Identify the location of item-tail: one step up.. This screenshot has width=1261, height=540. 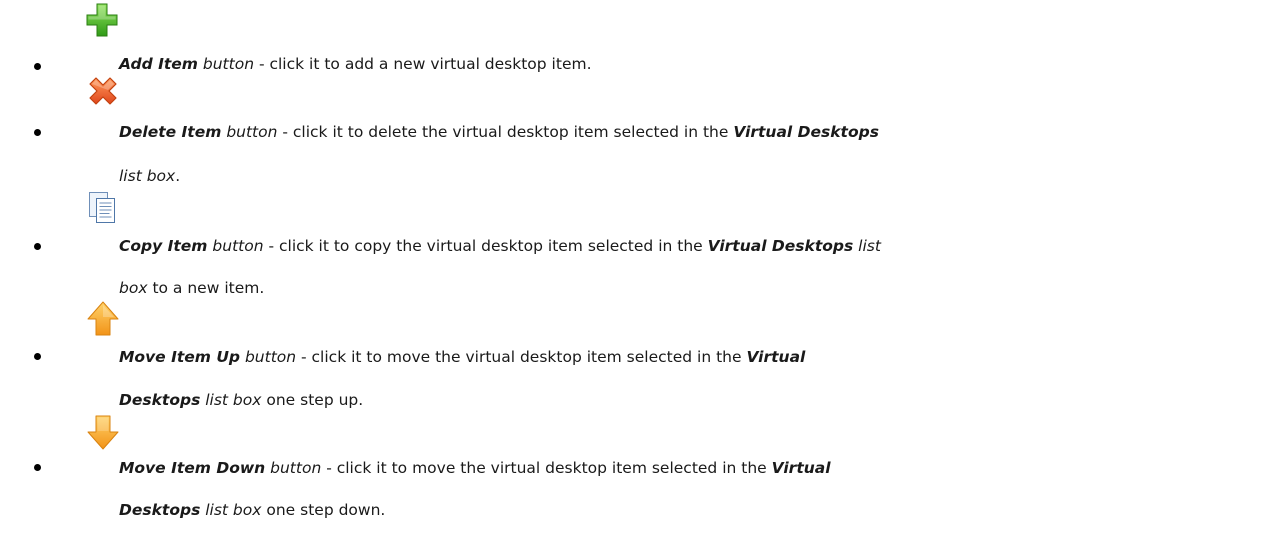
(315, 400).